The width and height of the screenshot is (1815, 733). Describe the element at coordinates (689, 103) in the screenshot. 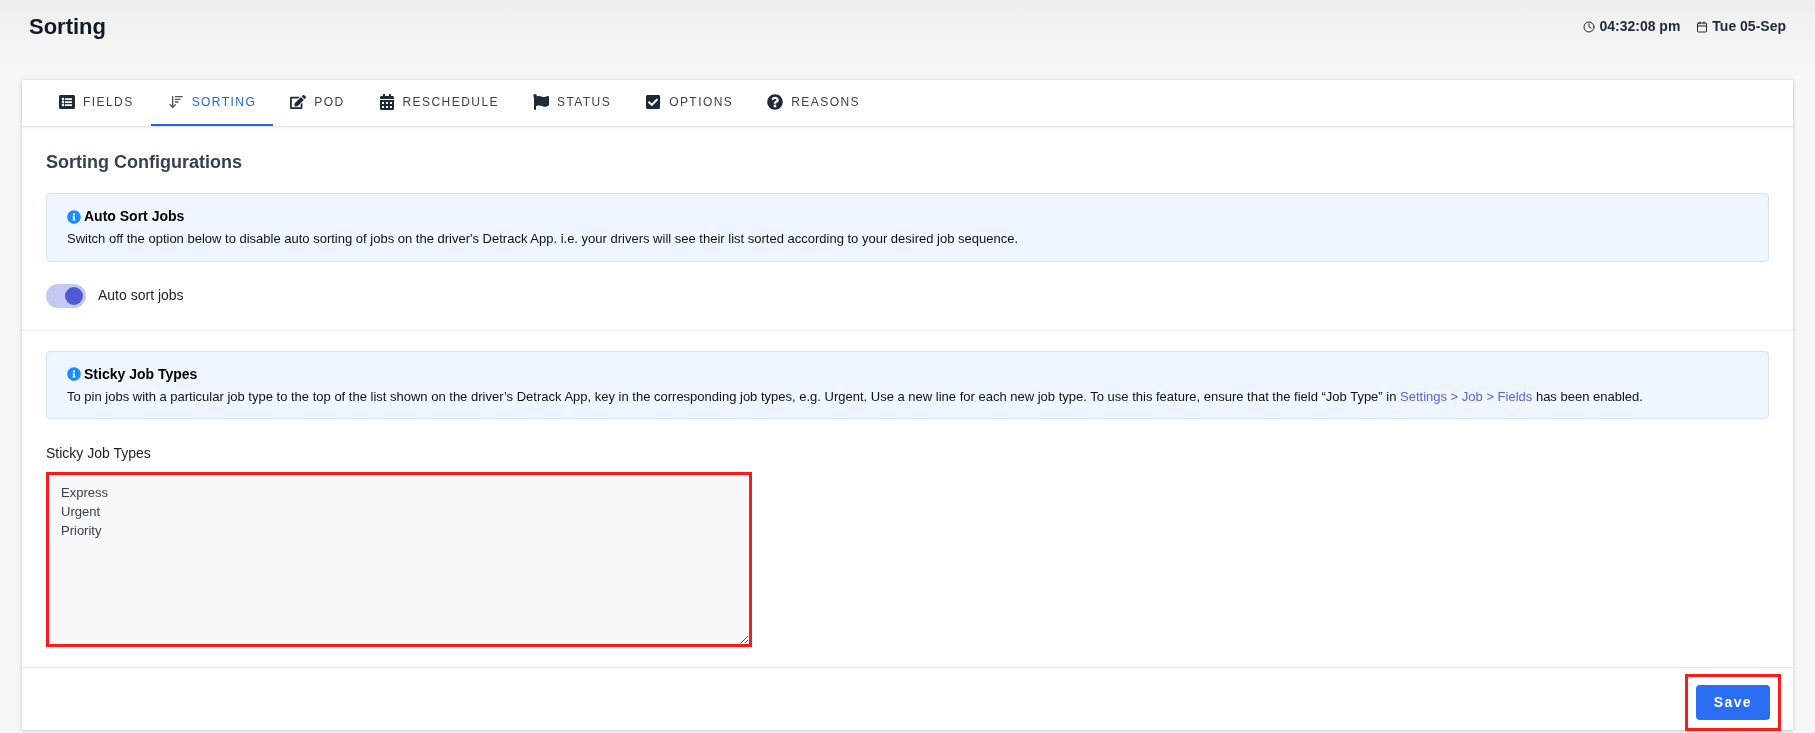

I see `tab: OPTIONS` at that location.